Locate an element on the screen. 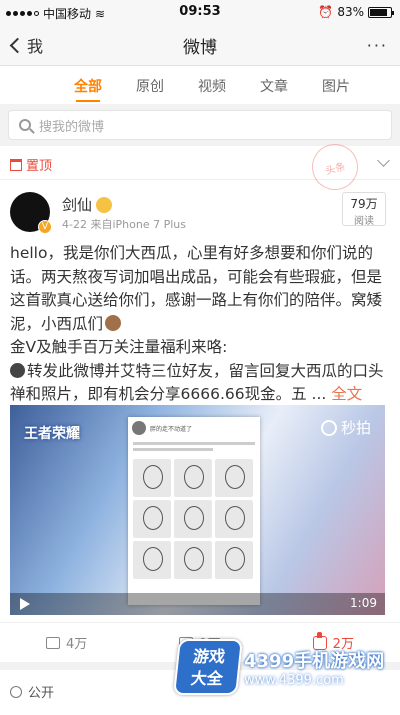  site-watermark: 游戏 大全 4399手机游戏网 www.4399.com is located at coordinates (285, 667).